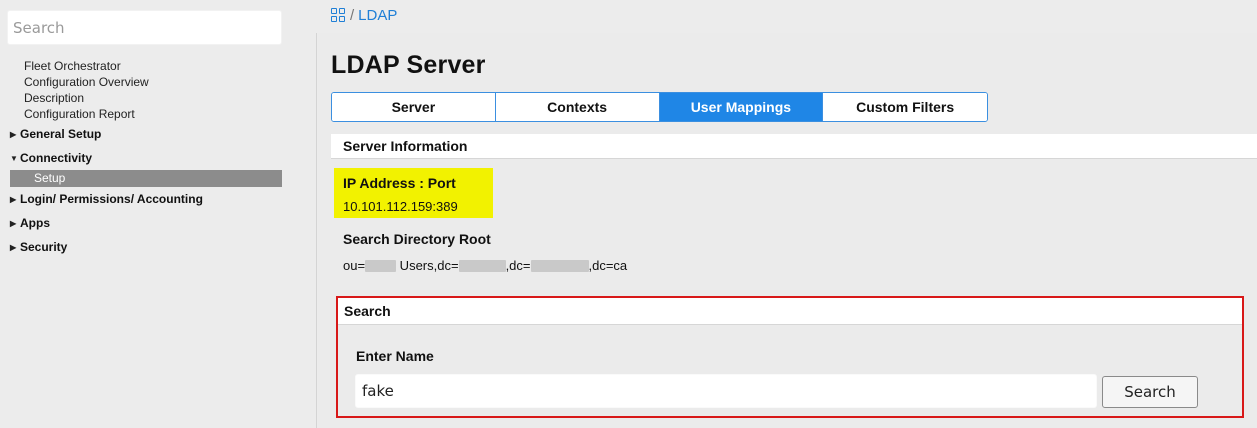 The image size is (1257, 428). Describe the element at coordinates (1150, 392) in the screenshot. I see `search-button: Search` at that location.